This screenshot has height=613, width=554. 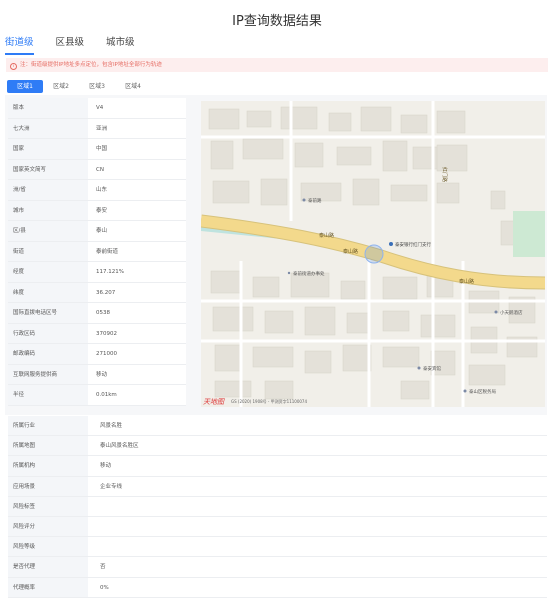 I want to click on row-value: V4, so click(x=100, y=108).